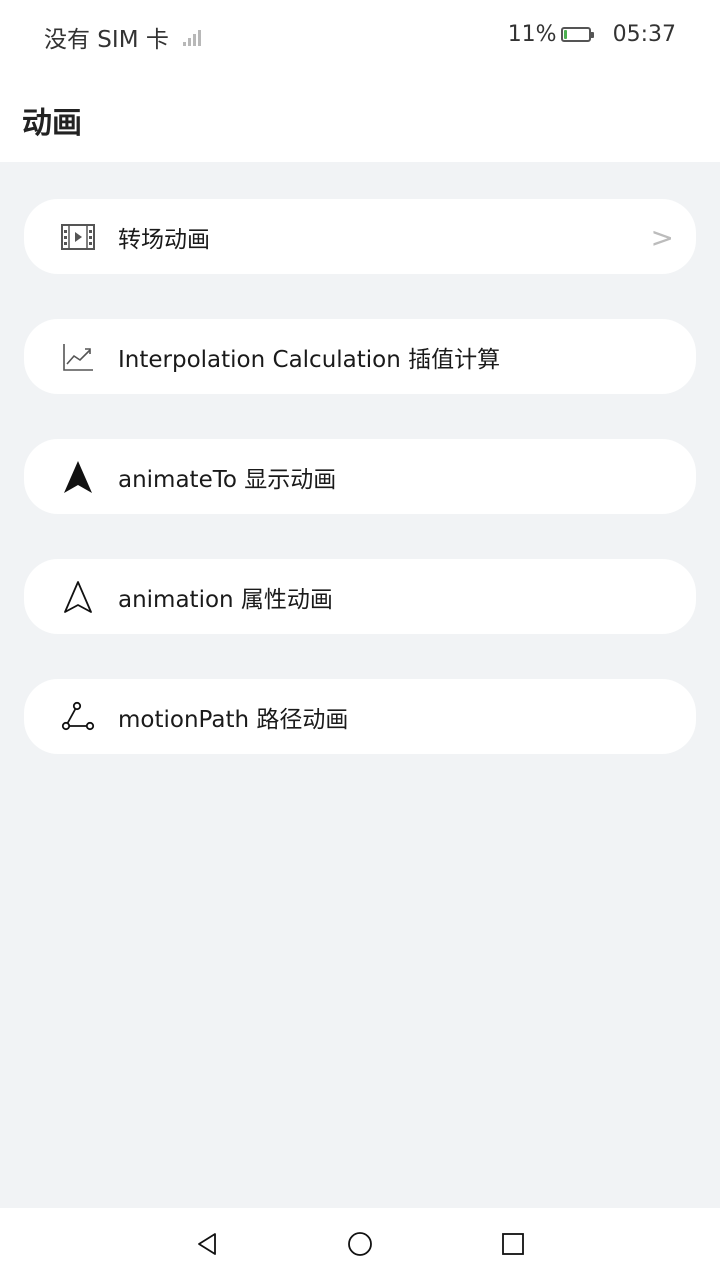  I want to click on path-nodes-icon, so click(78, 717).